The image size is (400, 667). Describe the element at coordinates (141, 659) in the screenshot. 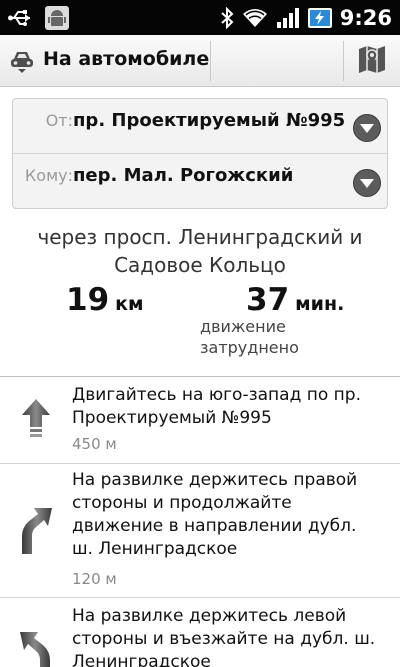

I see `step-instruction-line: Ленинградское` at that location.